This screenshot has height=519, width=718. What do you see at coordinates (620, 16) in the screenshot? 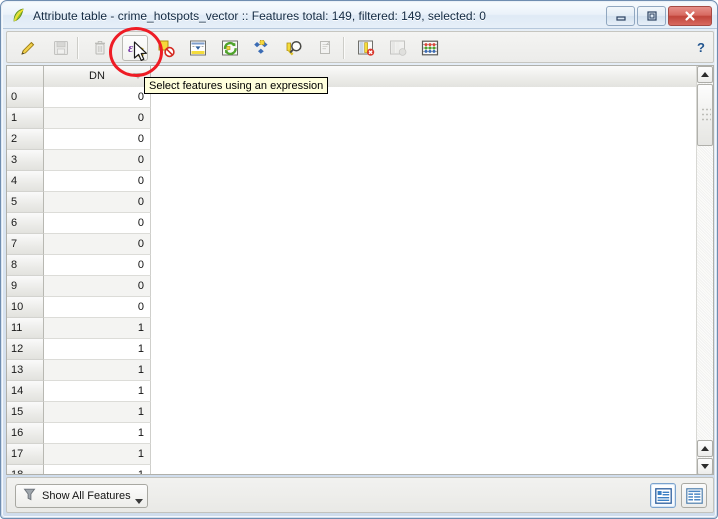
I see `minimize-button` at bounding box center [620, 16].